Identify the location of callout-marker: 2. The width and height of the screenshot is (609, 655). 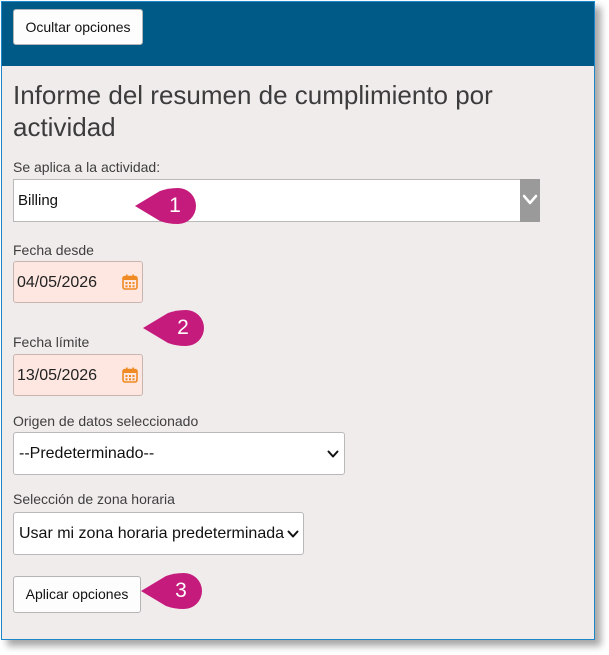
(176, 328).